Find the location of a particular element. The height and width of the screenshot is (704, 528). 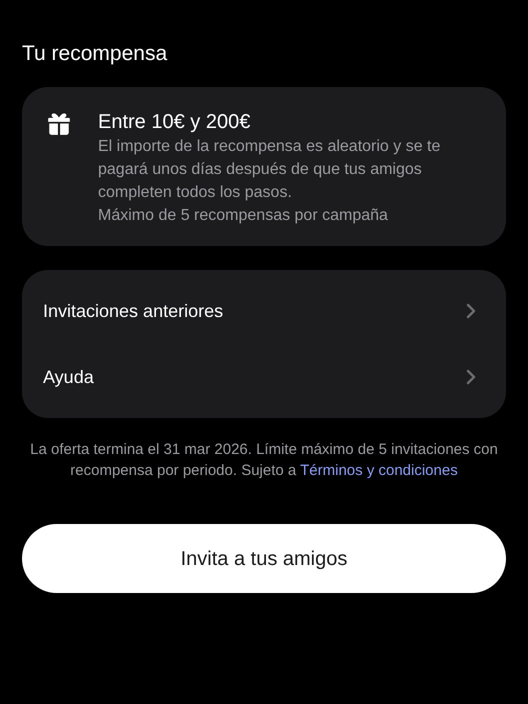

reward-range: Entre 10€ y 200€ is located at coordinates (174, 122).